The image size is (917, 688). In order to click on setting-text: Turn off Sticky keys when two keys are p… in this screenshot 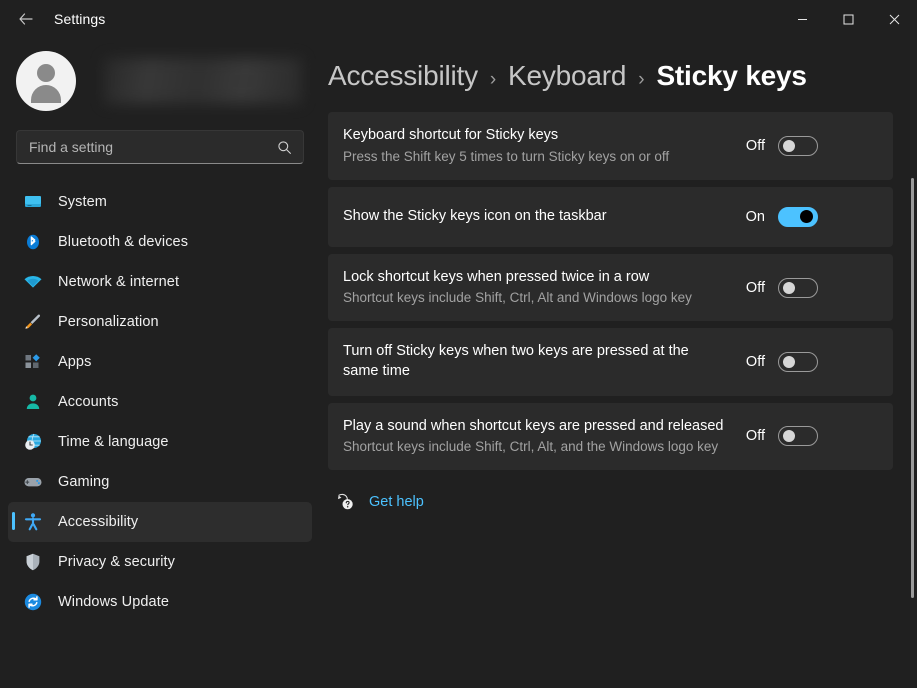, I will do `click(543, 361)`.